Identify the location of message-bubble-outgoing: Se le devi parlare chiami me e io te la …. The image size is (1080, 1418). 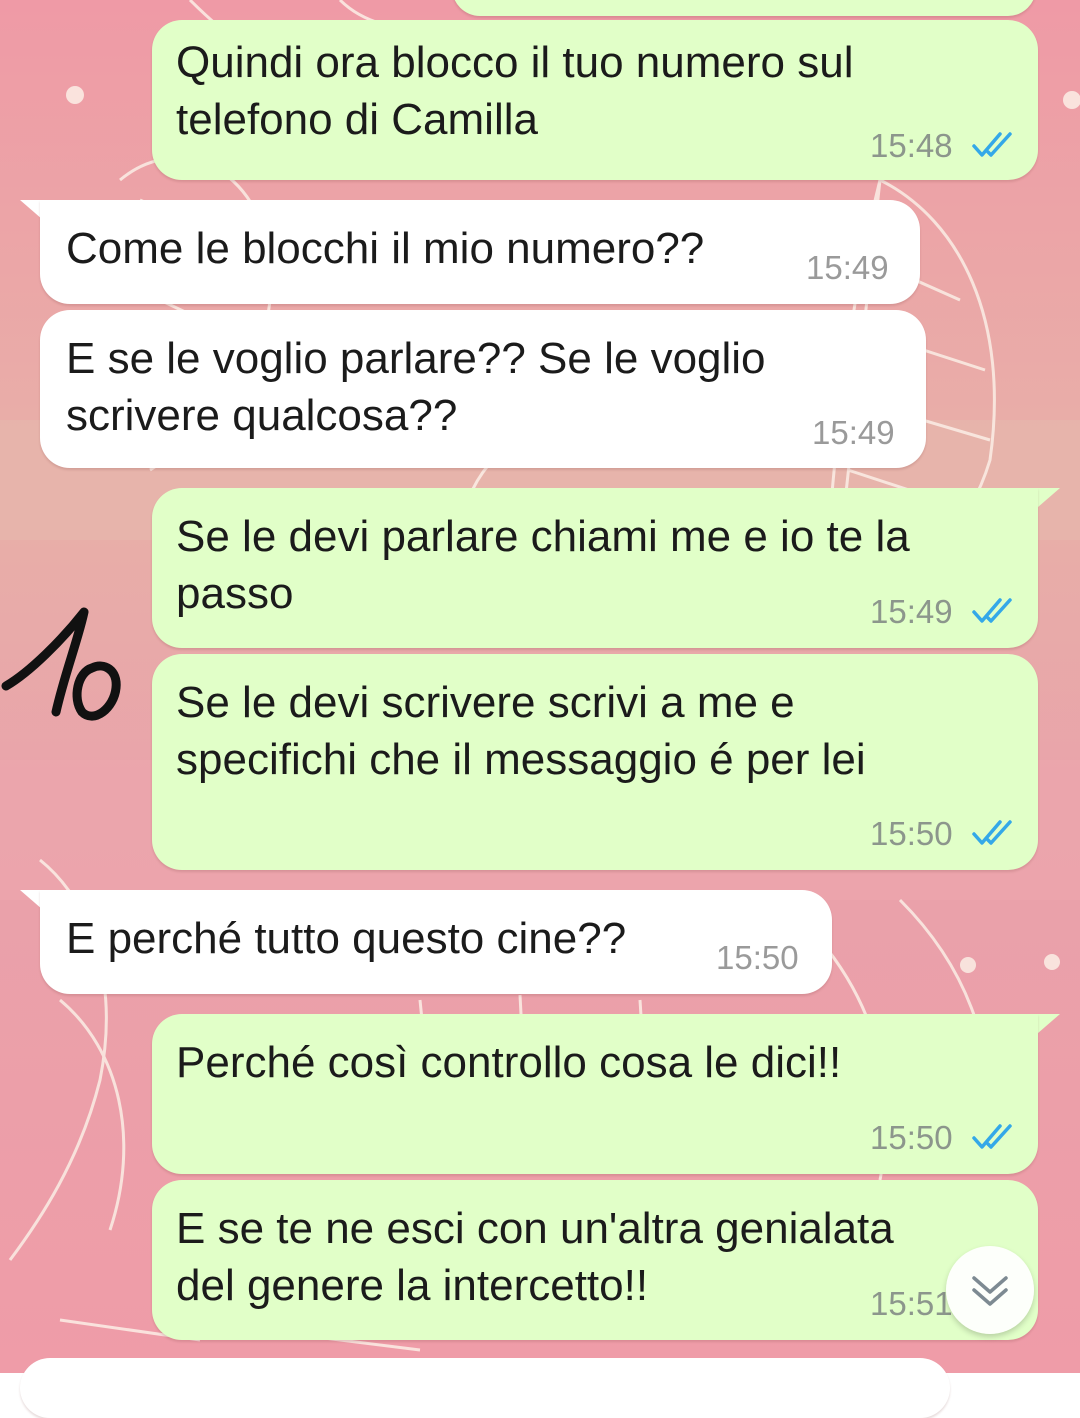
(595, 568).